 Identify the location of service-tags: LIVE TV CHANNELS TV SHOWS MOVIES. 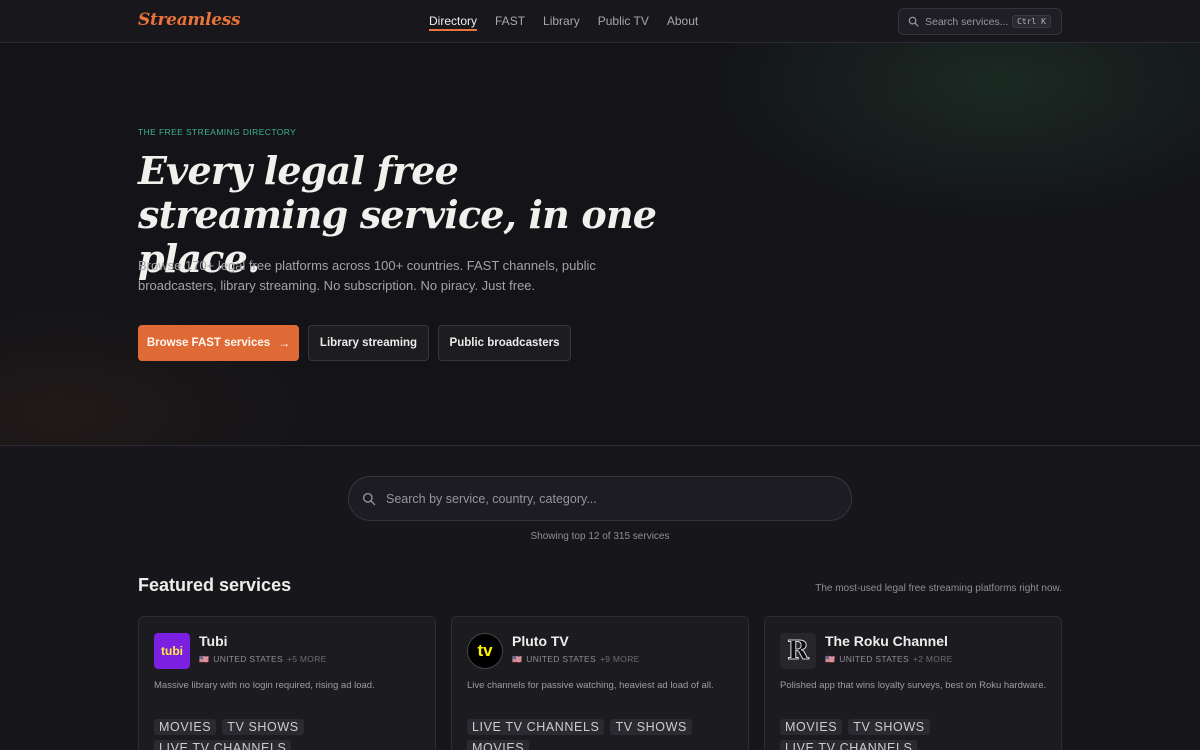
(602, 734).